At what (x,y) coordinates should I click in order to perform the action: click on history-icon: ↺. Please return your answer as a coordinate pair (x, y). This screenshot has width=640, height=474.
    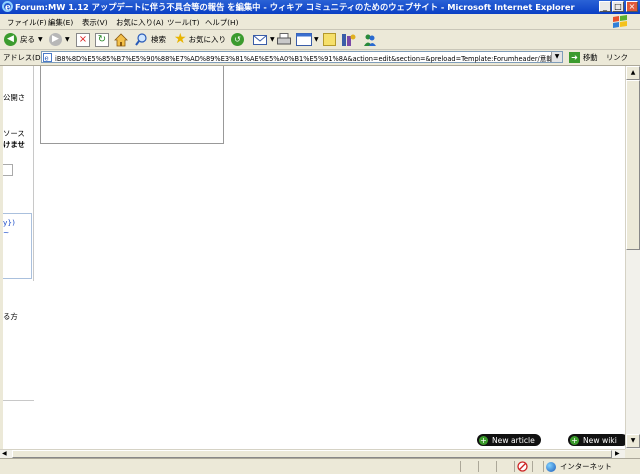
    Looking at the image, I should click on (237, 39).